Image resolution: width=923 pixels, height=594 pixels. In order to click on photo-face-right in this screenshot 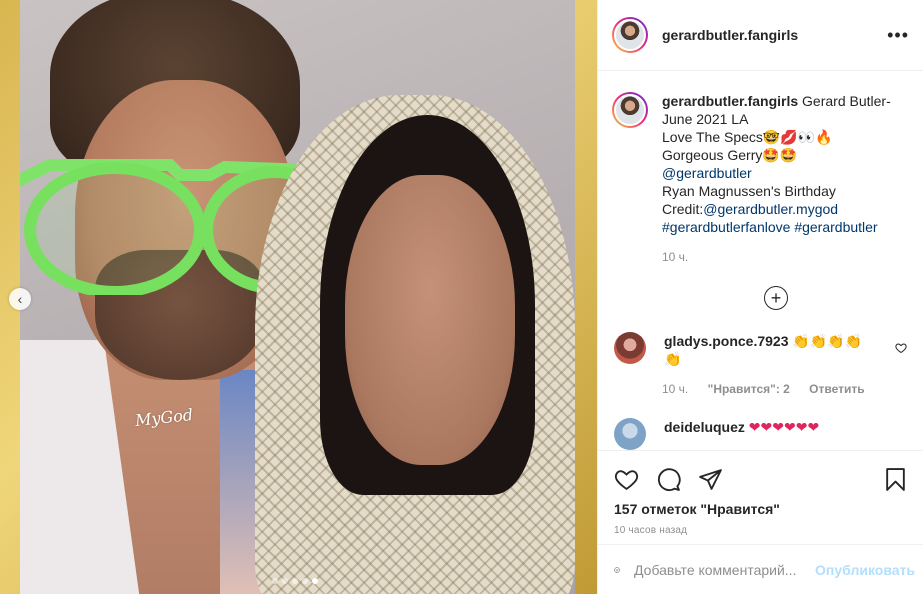, I will do `click(430, 320)`.